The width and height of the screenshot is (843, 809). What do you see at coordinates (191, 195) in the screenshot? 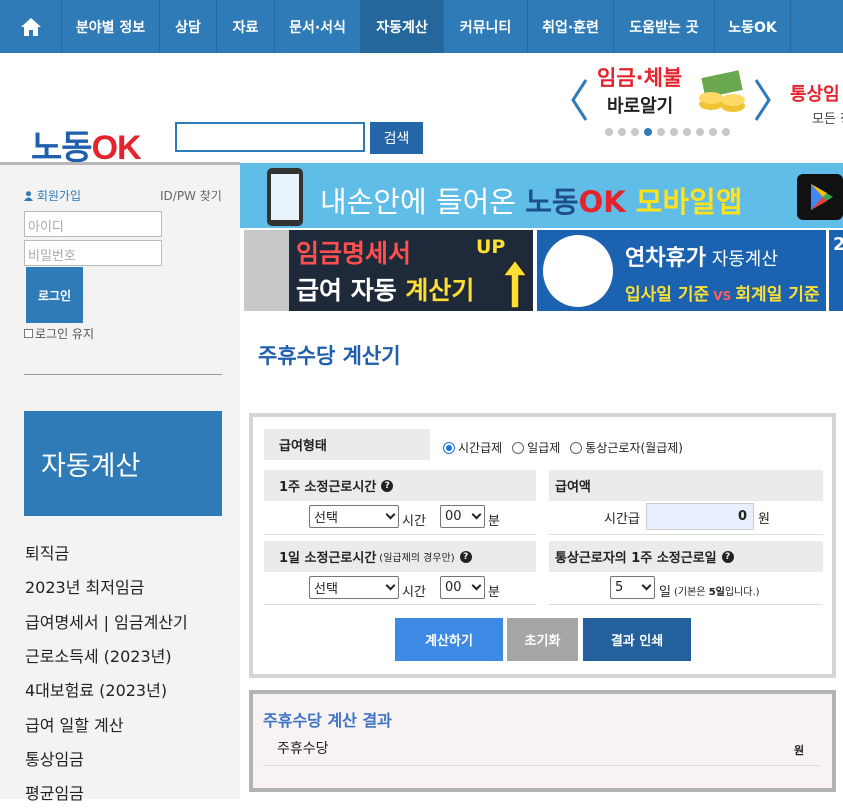
I see `find-id-pw-link: ID/PW 찾기` at bounding box center [191, 195].